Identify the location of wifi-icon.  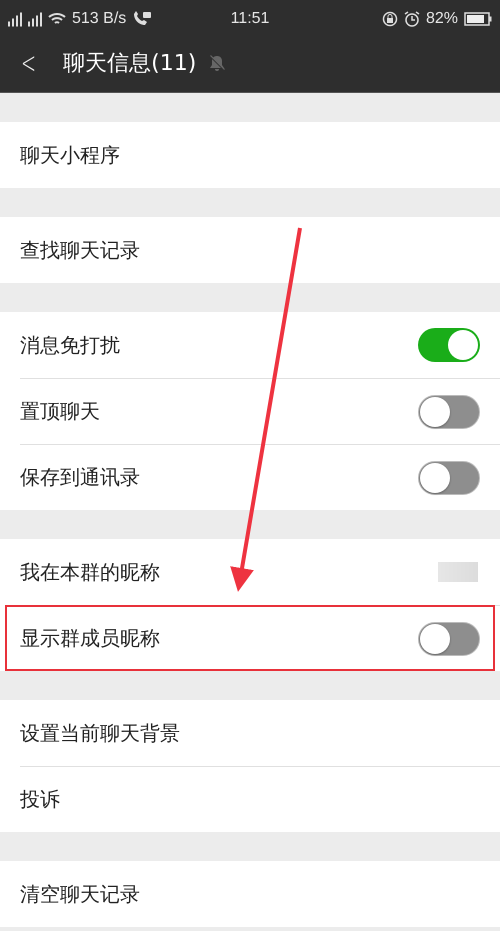
(57, 19).